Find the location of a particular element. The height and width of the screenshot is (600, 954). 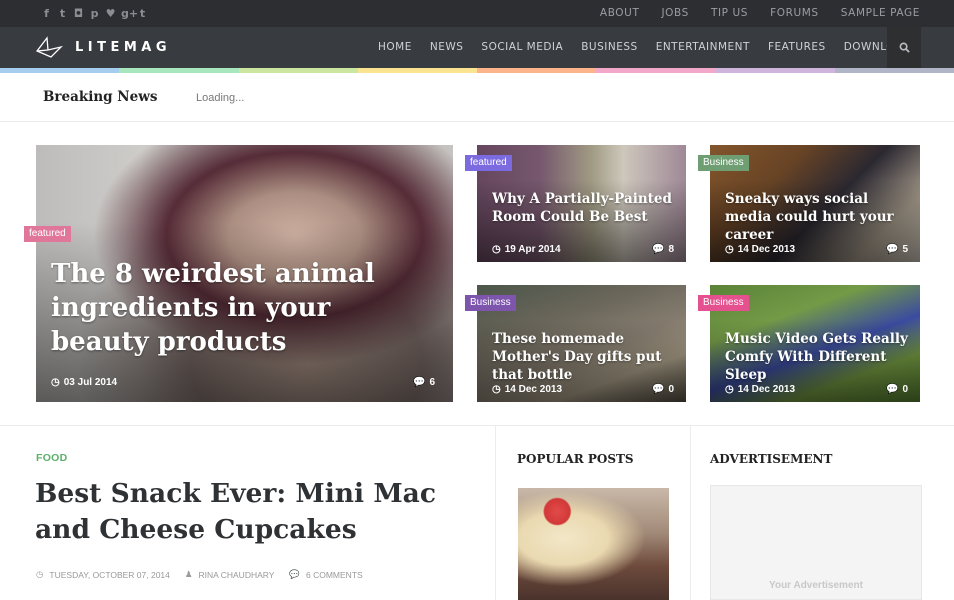

tumblr-icon: t is located at coordinates (142, 13).